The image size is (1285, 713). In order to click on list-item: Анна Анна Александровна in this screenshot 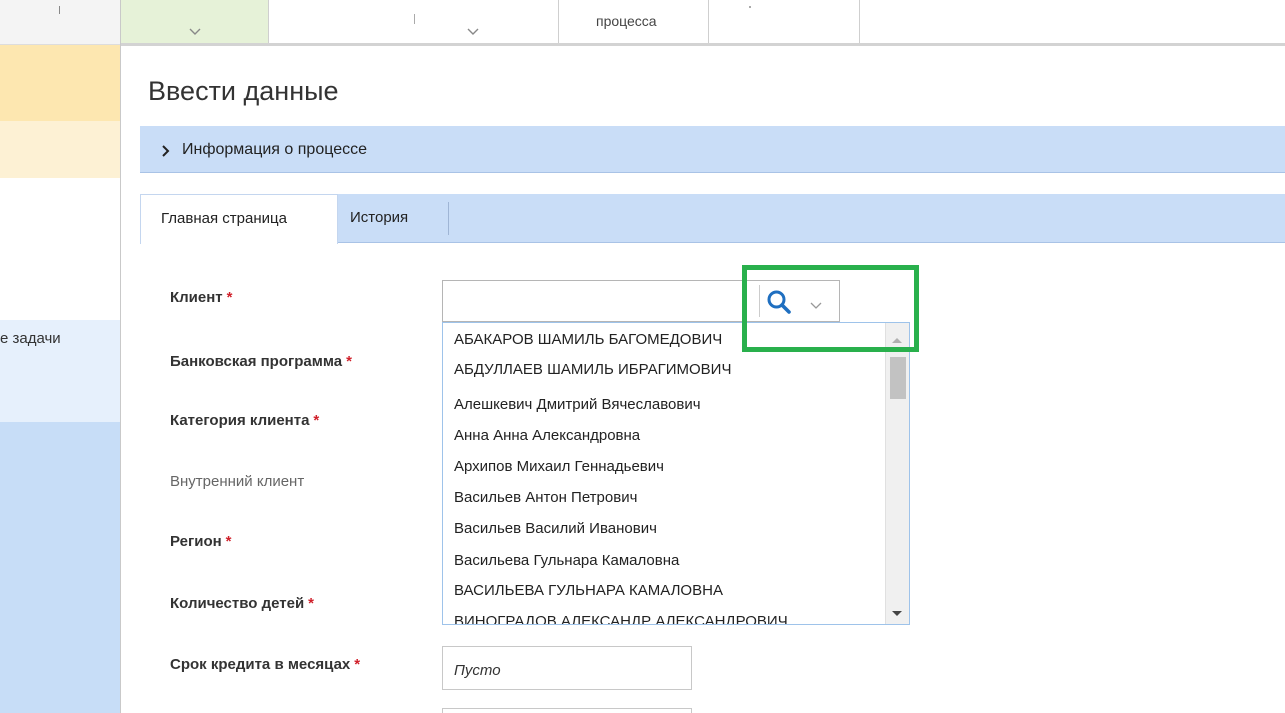, I will do `click(547, 435)`.